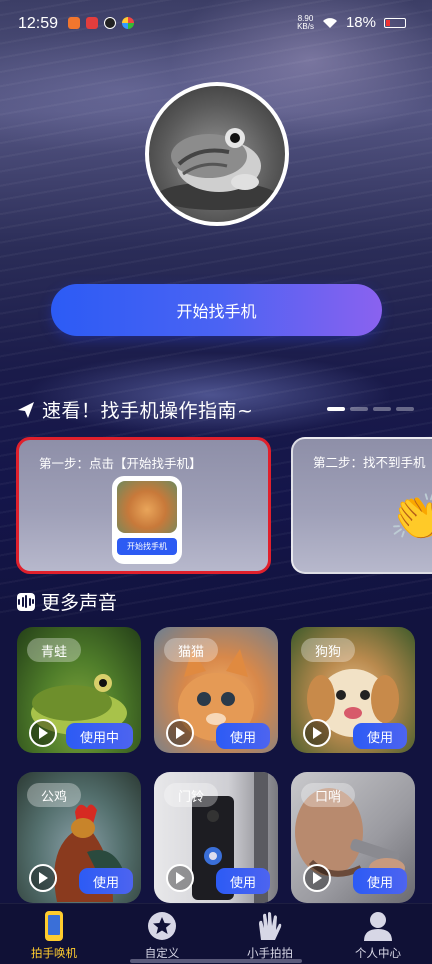  What do you see at coordinates (353, 690) in the screenshot?
I see `sound-card-dog: 狗狗 使用` at bounding box center [353, 690].